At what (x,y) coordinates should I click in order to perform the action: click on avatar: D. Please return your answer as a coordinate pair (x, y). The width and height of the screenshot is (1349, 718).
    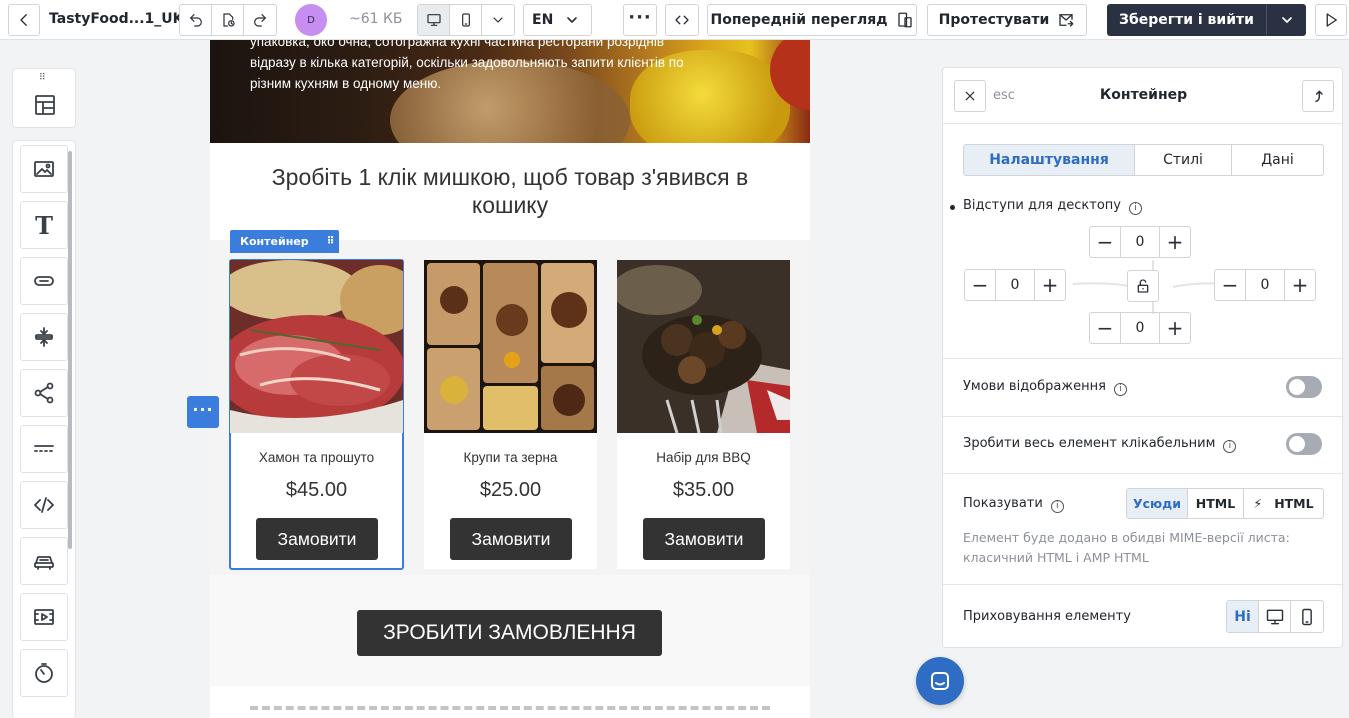
    Looking at the image, I should click on (311, 20).